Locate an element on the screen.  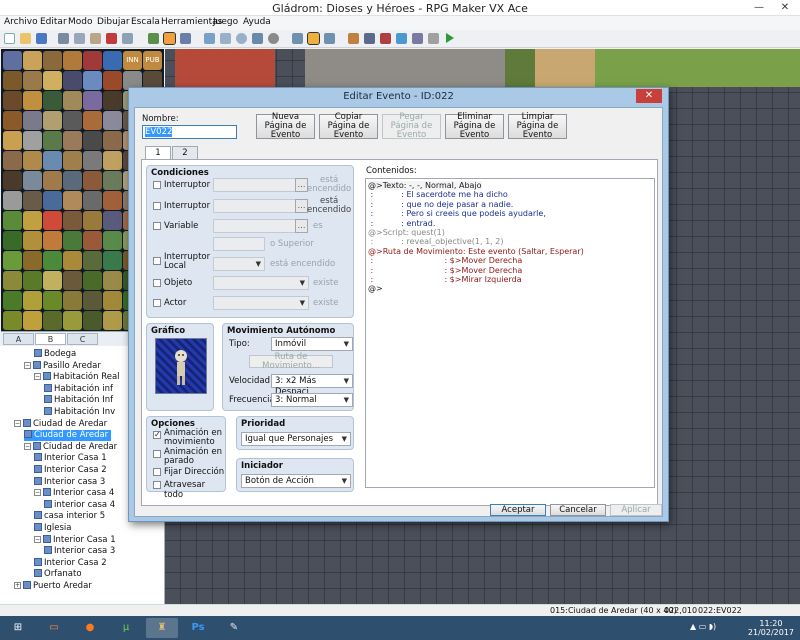
sound-test-icon is located at coordinates (401, 38).